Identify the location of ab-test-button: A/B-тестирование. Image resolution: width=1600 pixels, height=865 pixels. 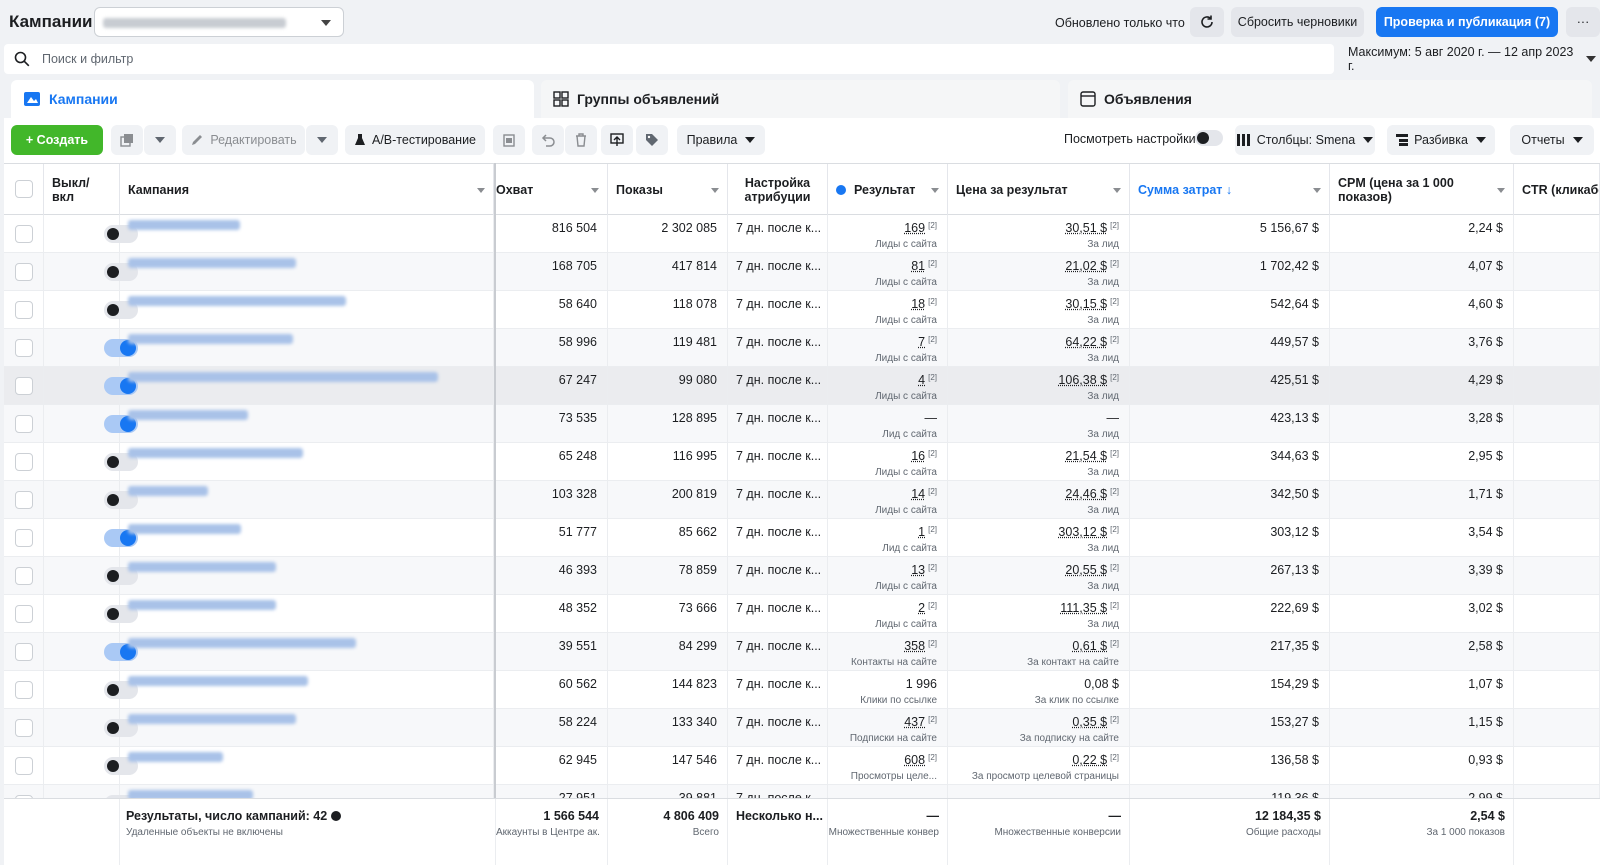
(415, 140).